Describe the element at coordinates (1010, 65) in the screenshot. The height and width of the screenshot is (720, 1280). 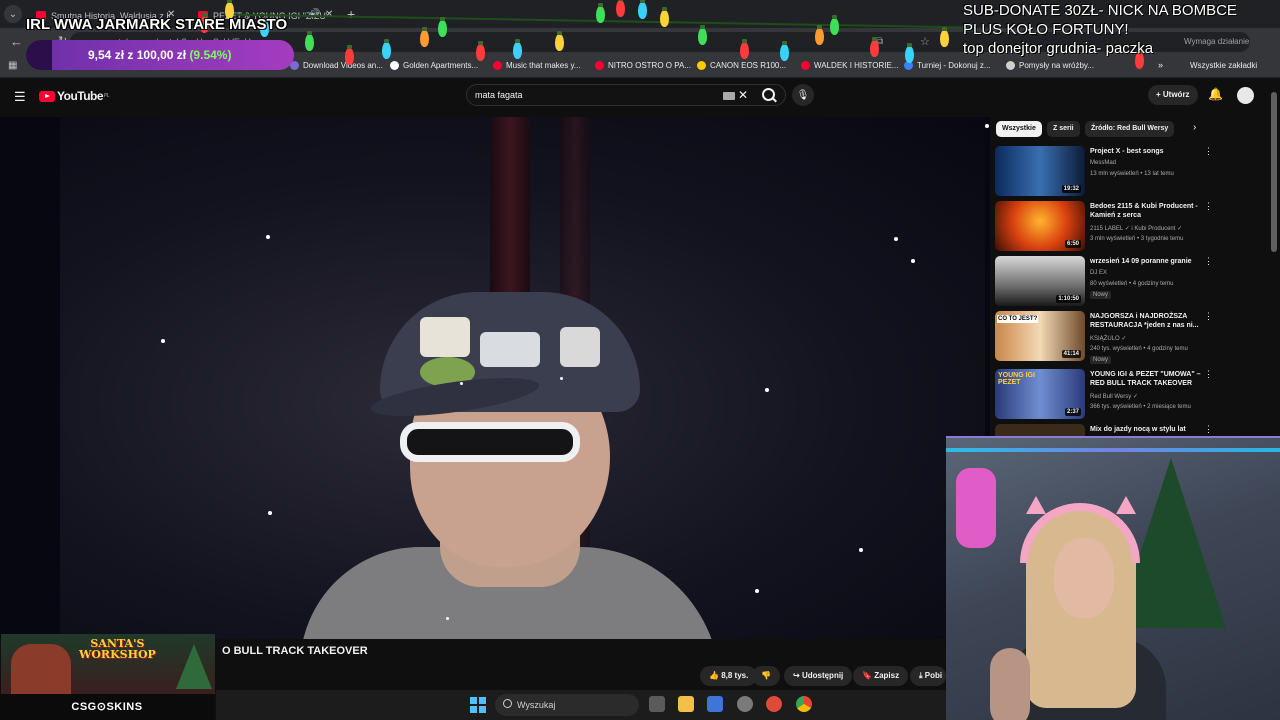
I see `bookmark-favicon-icon` at that location.